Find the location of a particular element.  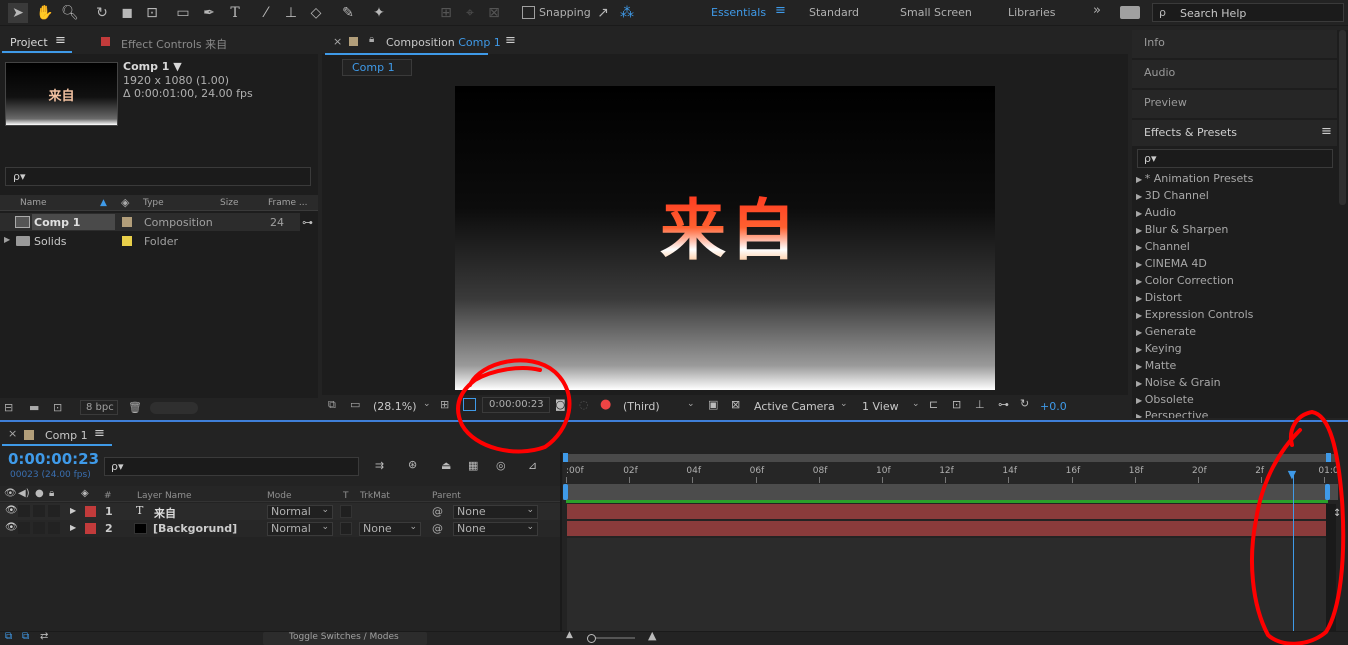

time-navigator is located at coordinates (950, 458).